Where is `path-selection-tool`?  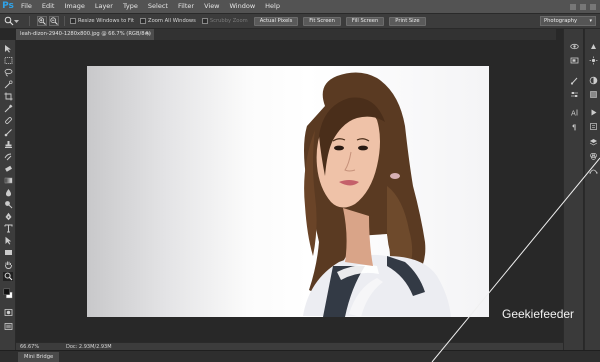 path-selection-tool is located at coordinates (8, 240).